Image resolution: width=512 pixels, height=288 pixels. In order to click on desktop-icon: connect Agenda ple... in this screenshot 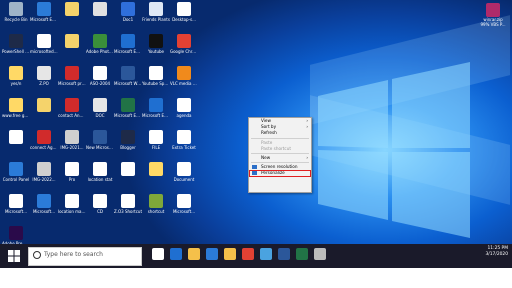, I will do `click(44, 145)`.